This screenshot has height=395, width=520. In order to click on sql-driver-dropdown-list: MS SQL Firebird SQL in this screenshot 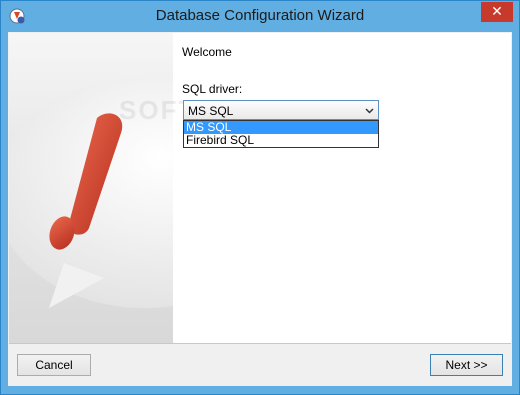, I will do `click(281, 134)`.